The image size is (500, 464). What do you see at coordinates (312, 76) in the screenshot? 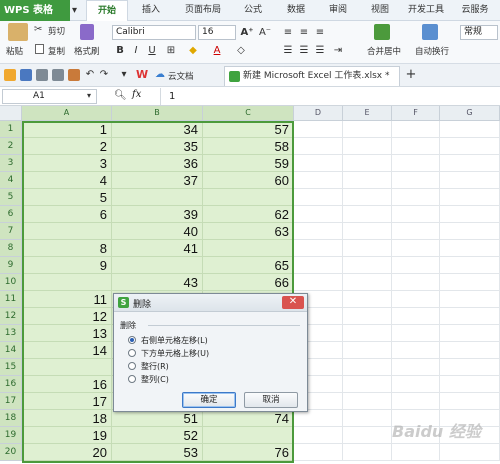
I see `document-tab: 新建 Microsoft Excel 工作表.xlsx *` at bounding box center [312, 76].